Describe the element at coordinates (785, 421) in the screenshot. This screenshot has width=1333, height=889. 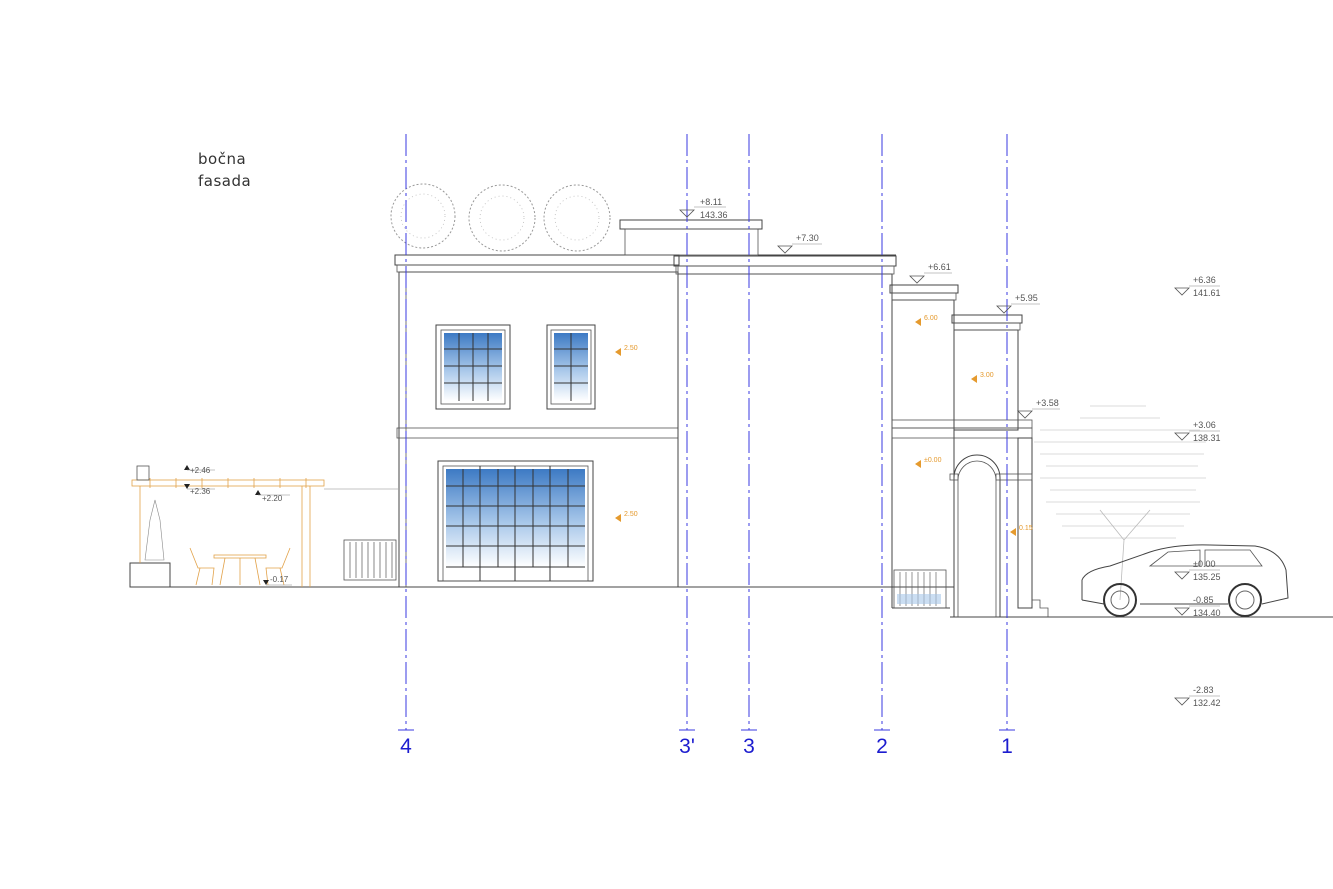
I see `main-block-right` at that location.